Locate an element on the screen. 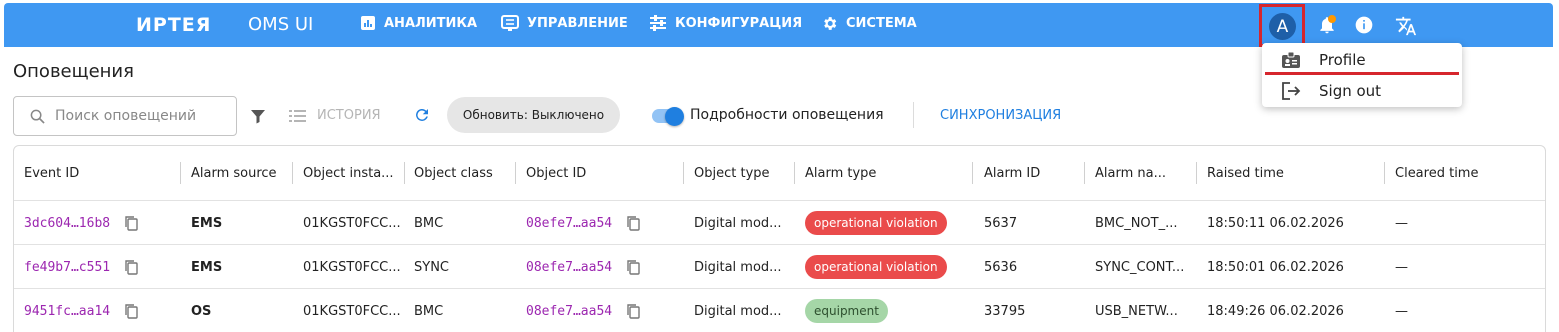 The image size is (1559, 332). details-toggle-label: Подробности оповещения is located at coordinates (787, 115).